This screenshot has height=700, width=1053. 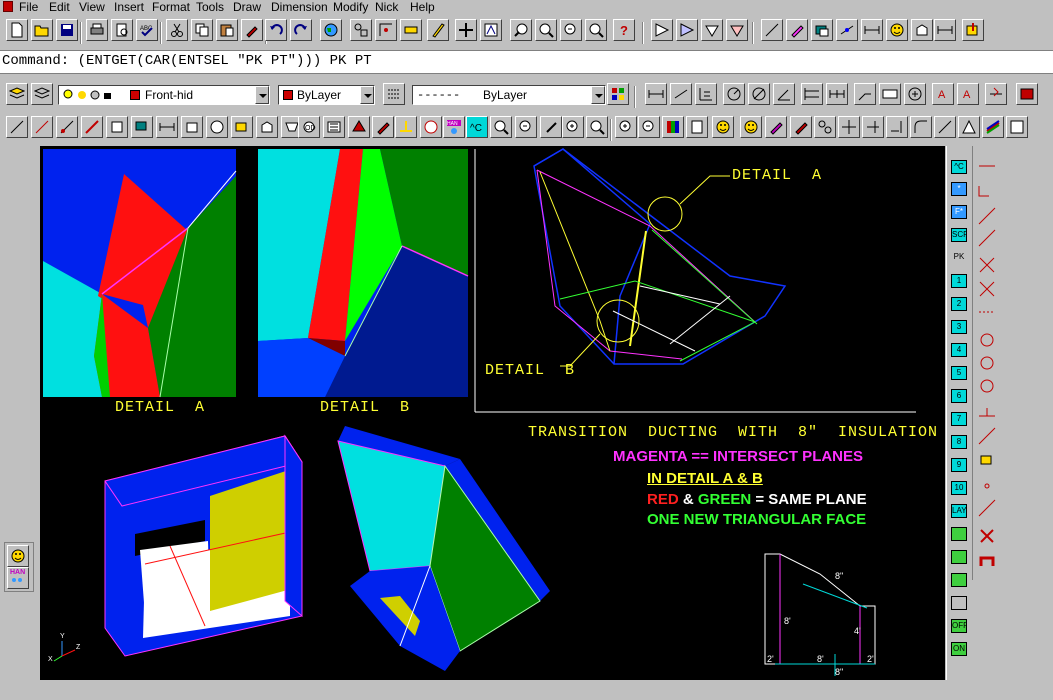 I want to click on palette-insert-icon, so click(x=959, y=603).